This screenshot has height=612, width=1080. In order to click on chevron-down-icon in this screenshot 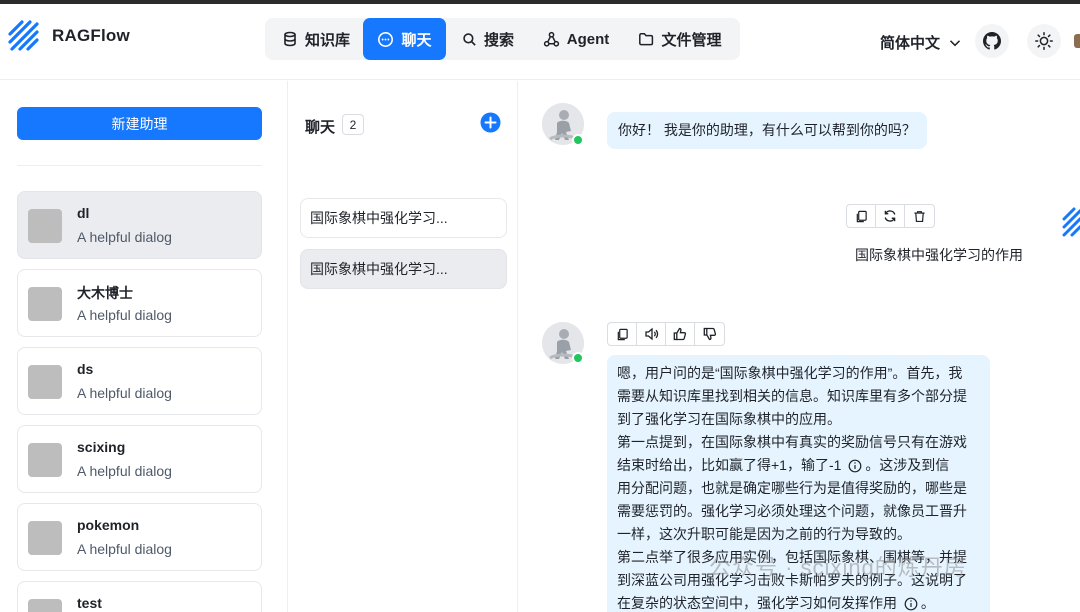, I will do `click(955, 42)`.